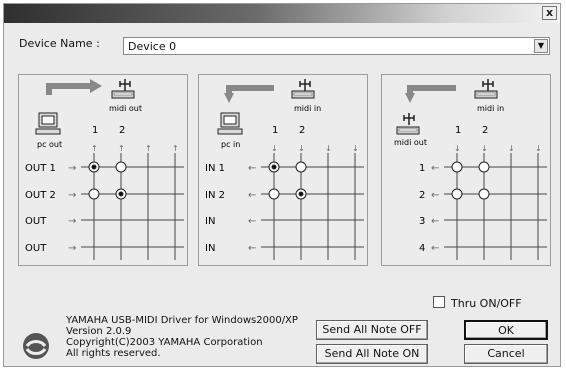  Describe the element at coordinates (164, 342) in the screenshot. I see `info-line-3: Copyright(C)2003 YAMAHA Corporation` at that location.